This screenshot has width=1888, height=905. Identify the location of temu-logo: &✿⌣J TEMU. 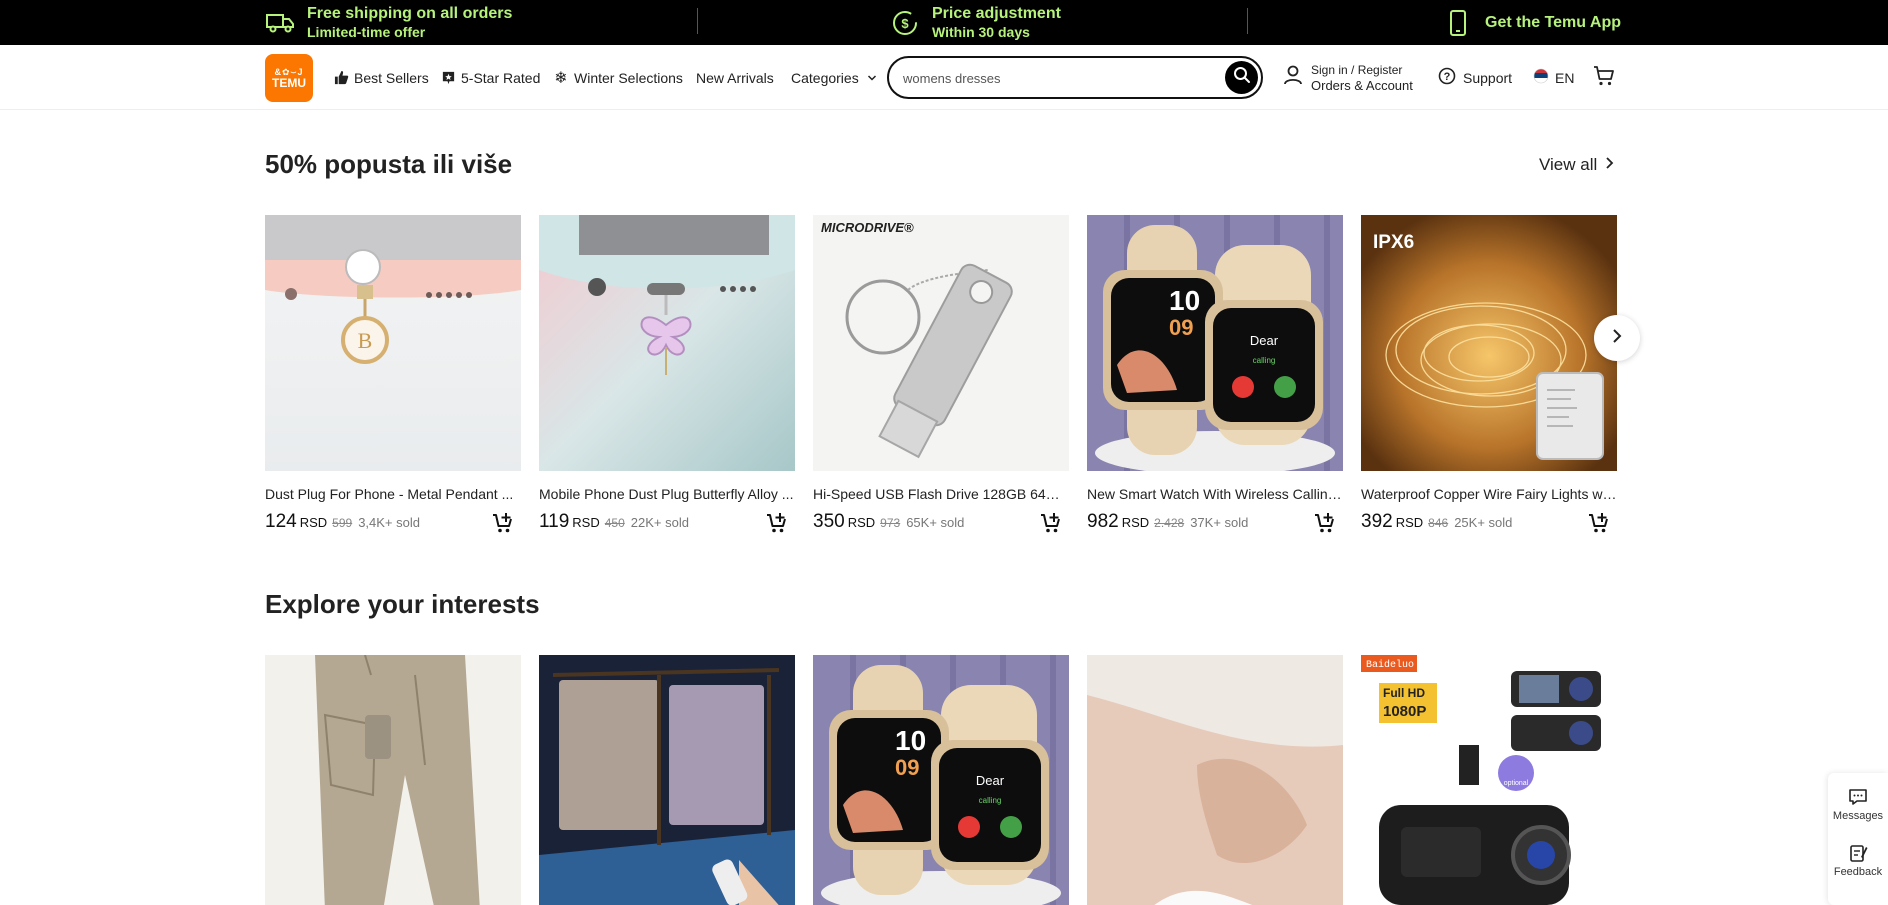
(289, 78).